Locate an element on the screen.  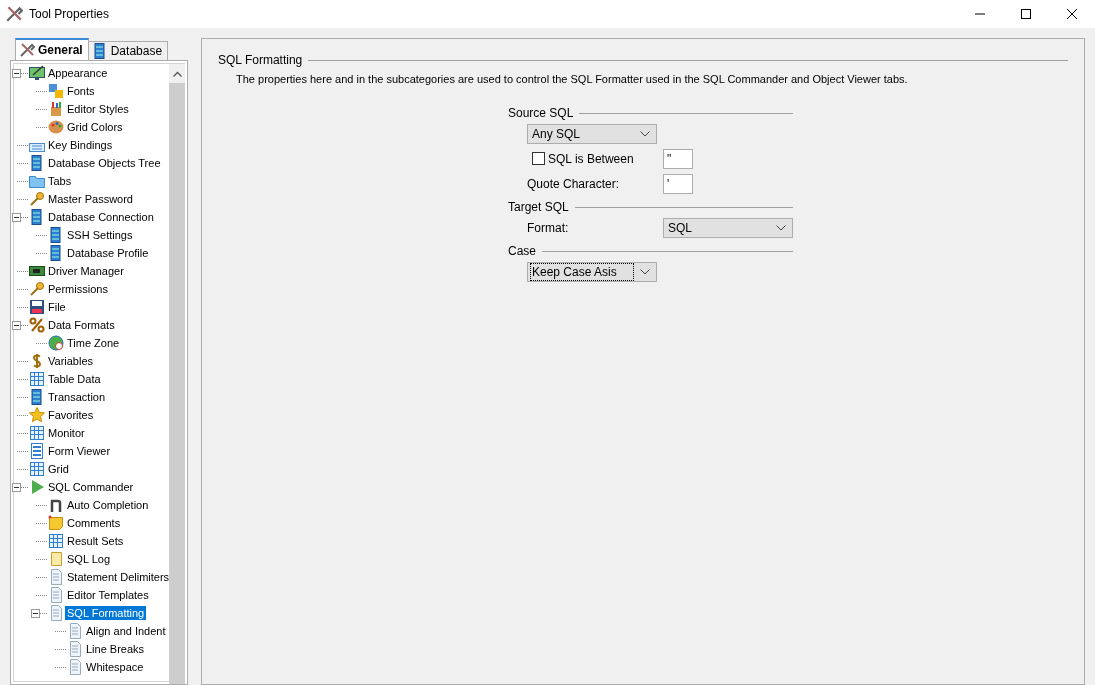
tree-item: Editor Styles is located at coordinates (98, 109).